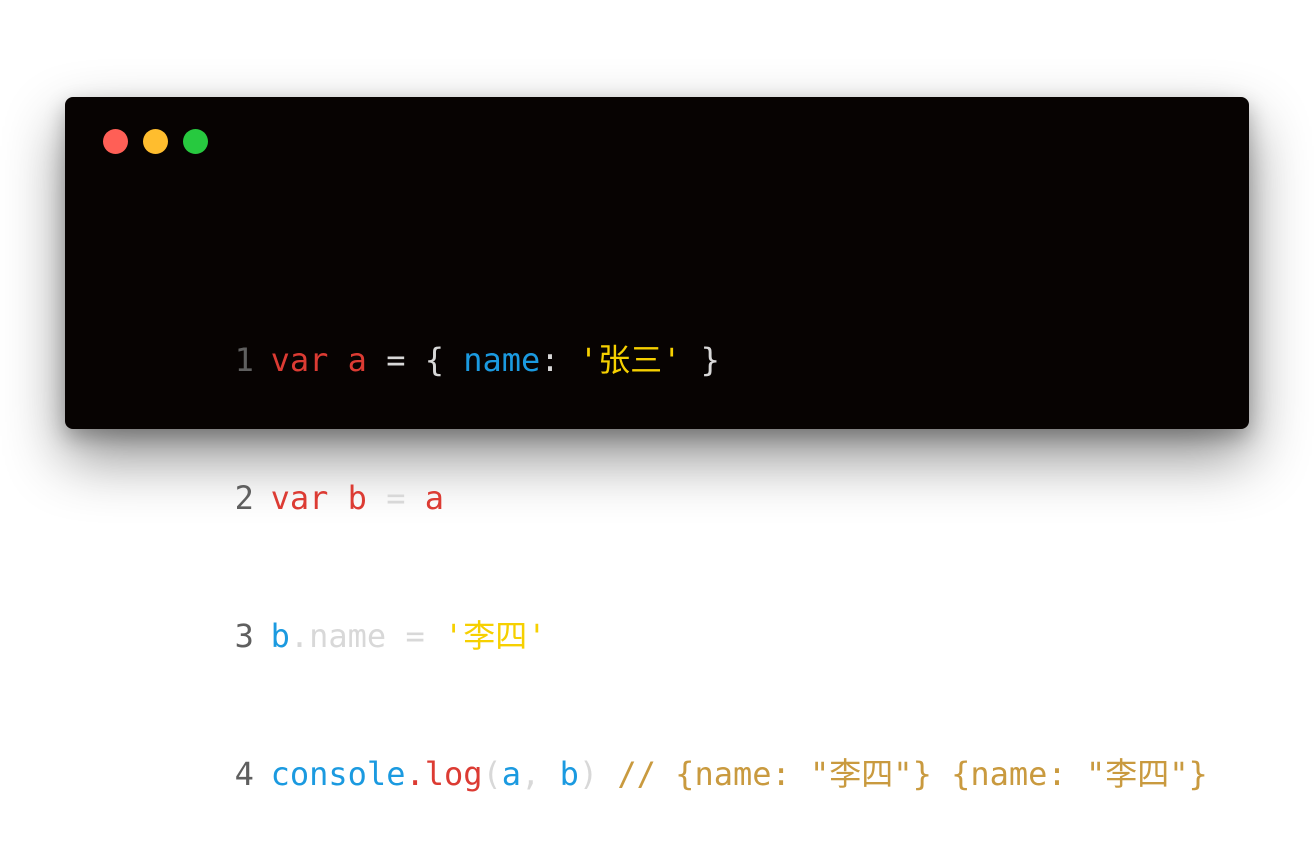  What do you see at coordinates (540, 774) in the screenshot?
I see `code-token: ,` at bounding box center [540, 774].